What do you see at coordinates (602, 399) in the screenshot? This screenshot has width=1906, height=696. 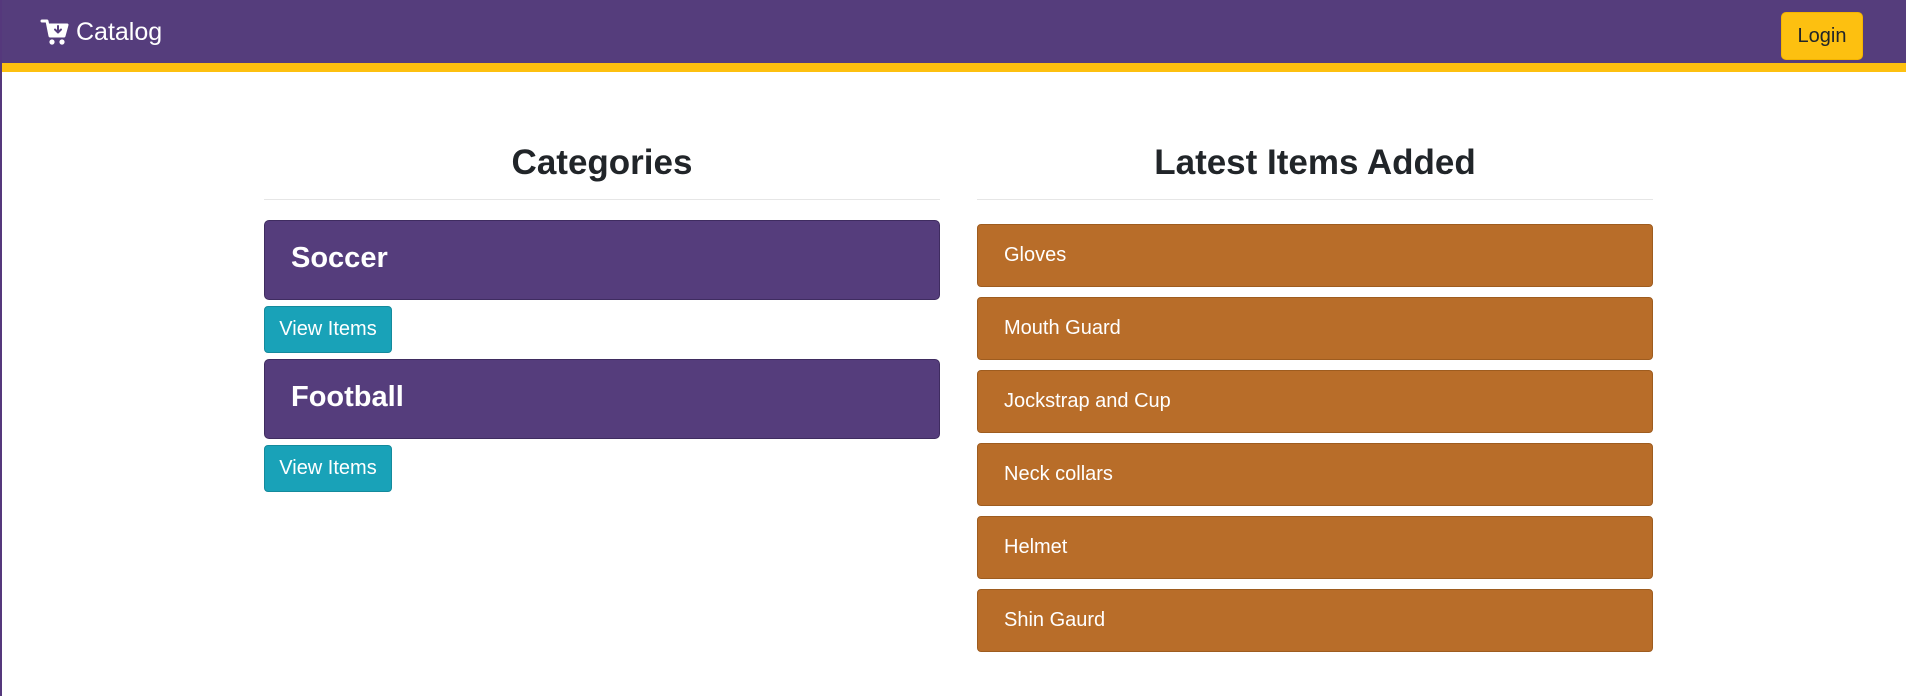 I see `category-card-football: Football` at bounding box center [602, 399].